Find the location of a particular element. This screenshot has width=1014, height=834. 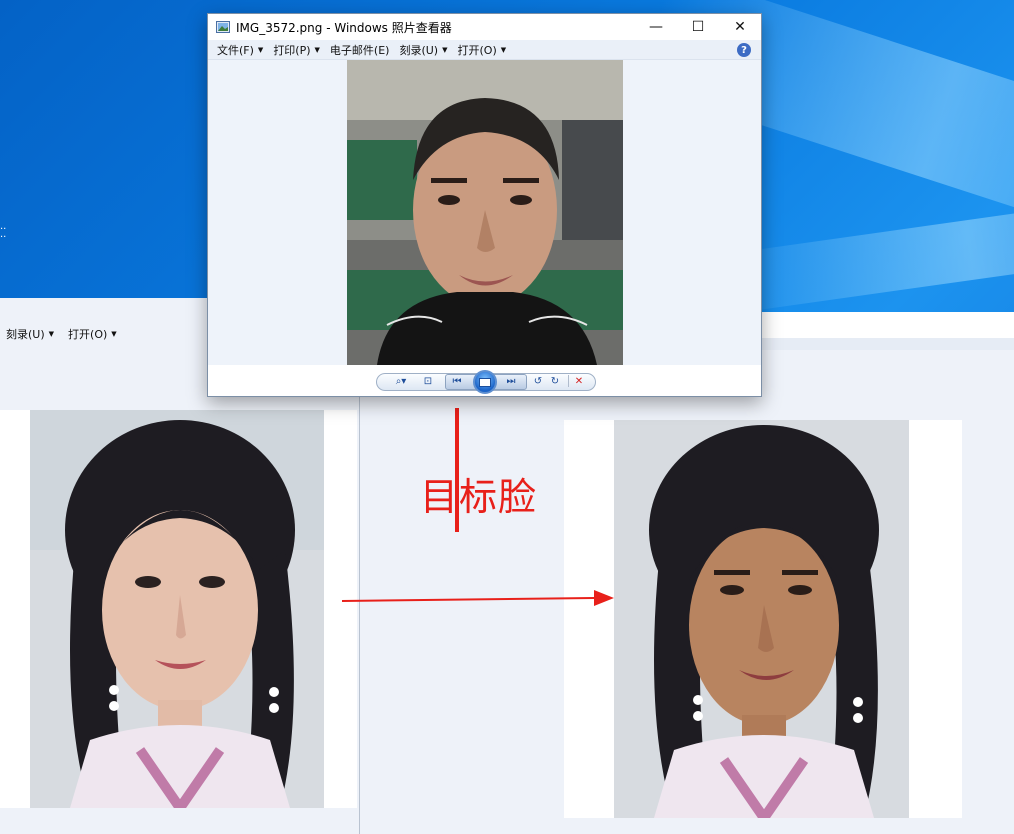

menu-bar: 文件(F) ▼ 打印(P) ▼ 电子邮件(E) 刻录(U) ▼ 打开(O) ▼ ? is located at coordinates (484, 50).